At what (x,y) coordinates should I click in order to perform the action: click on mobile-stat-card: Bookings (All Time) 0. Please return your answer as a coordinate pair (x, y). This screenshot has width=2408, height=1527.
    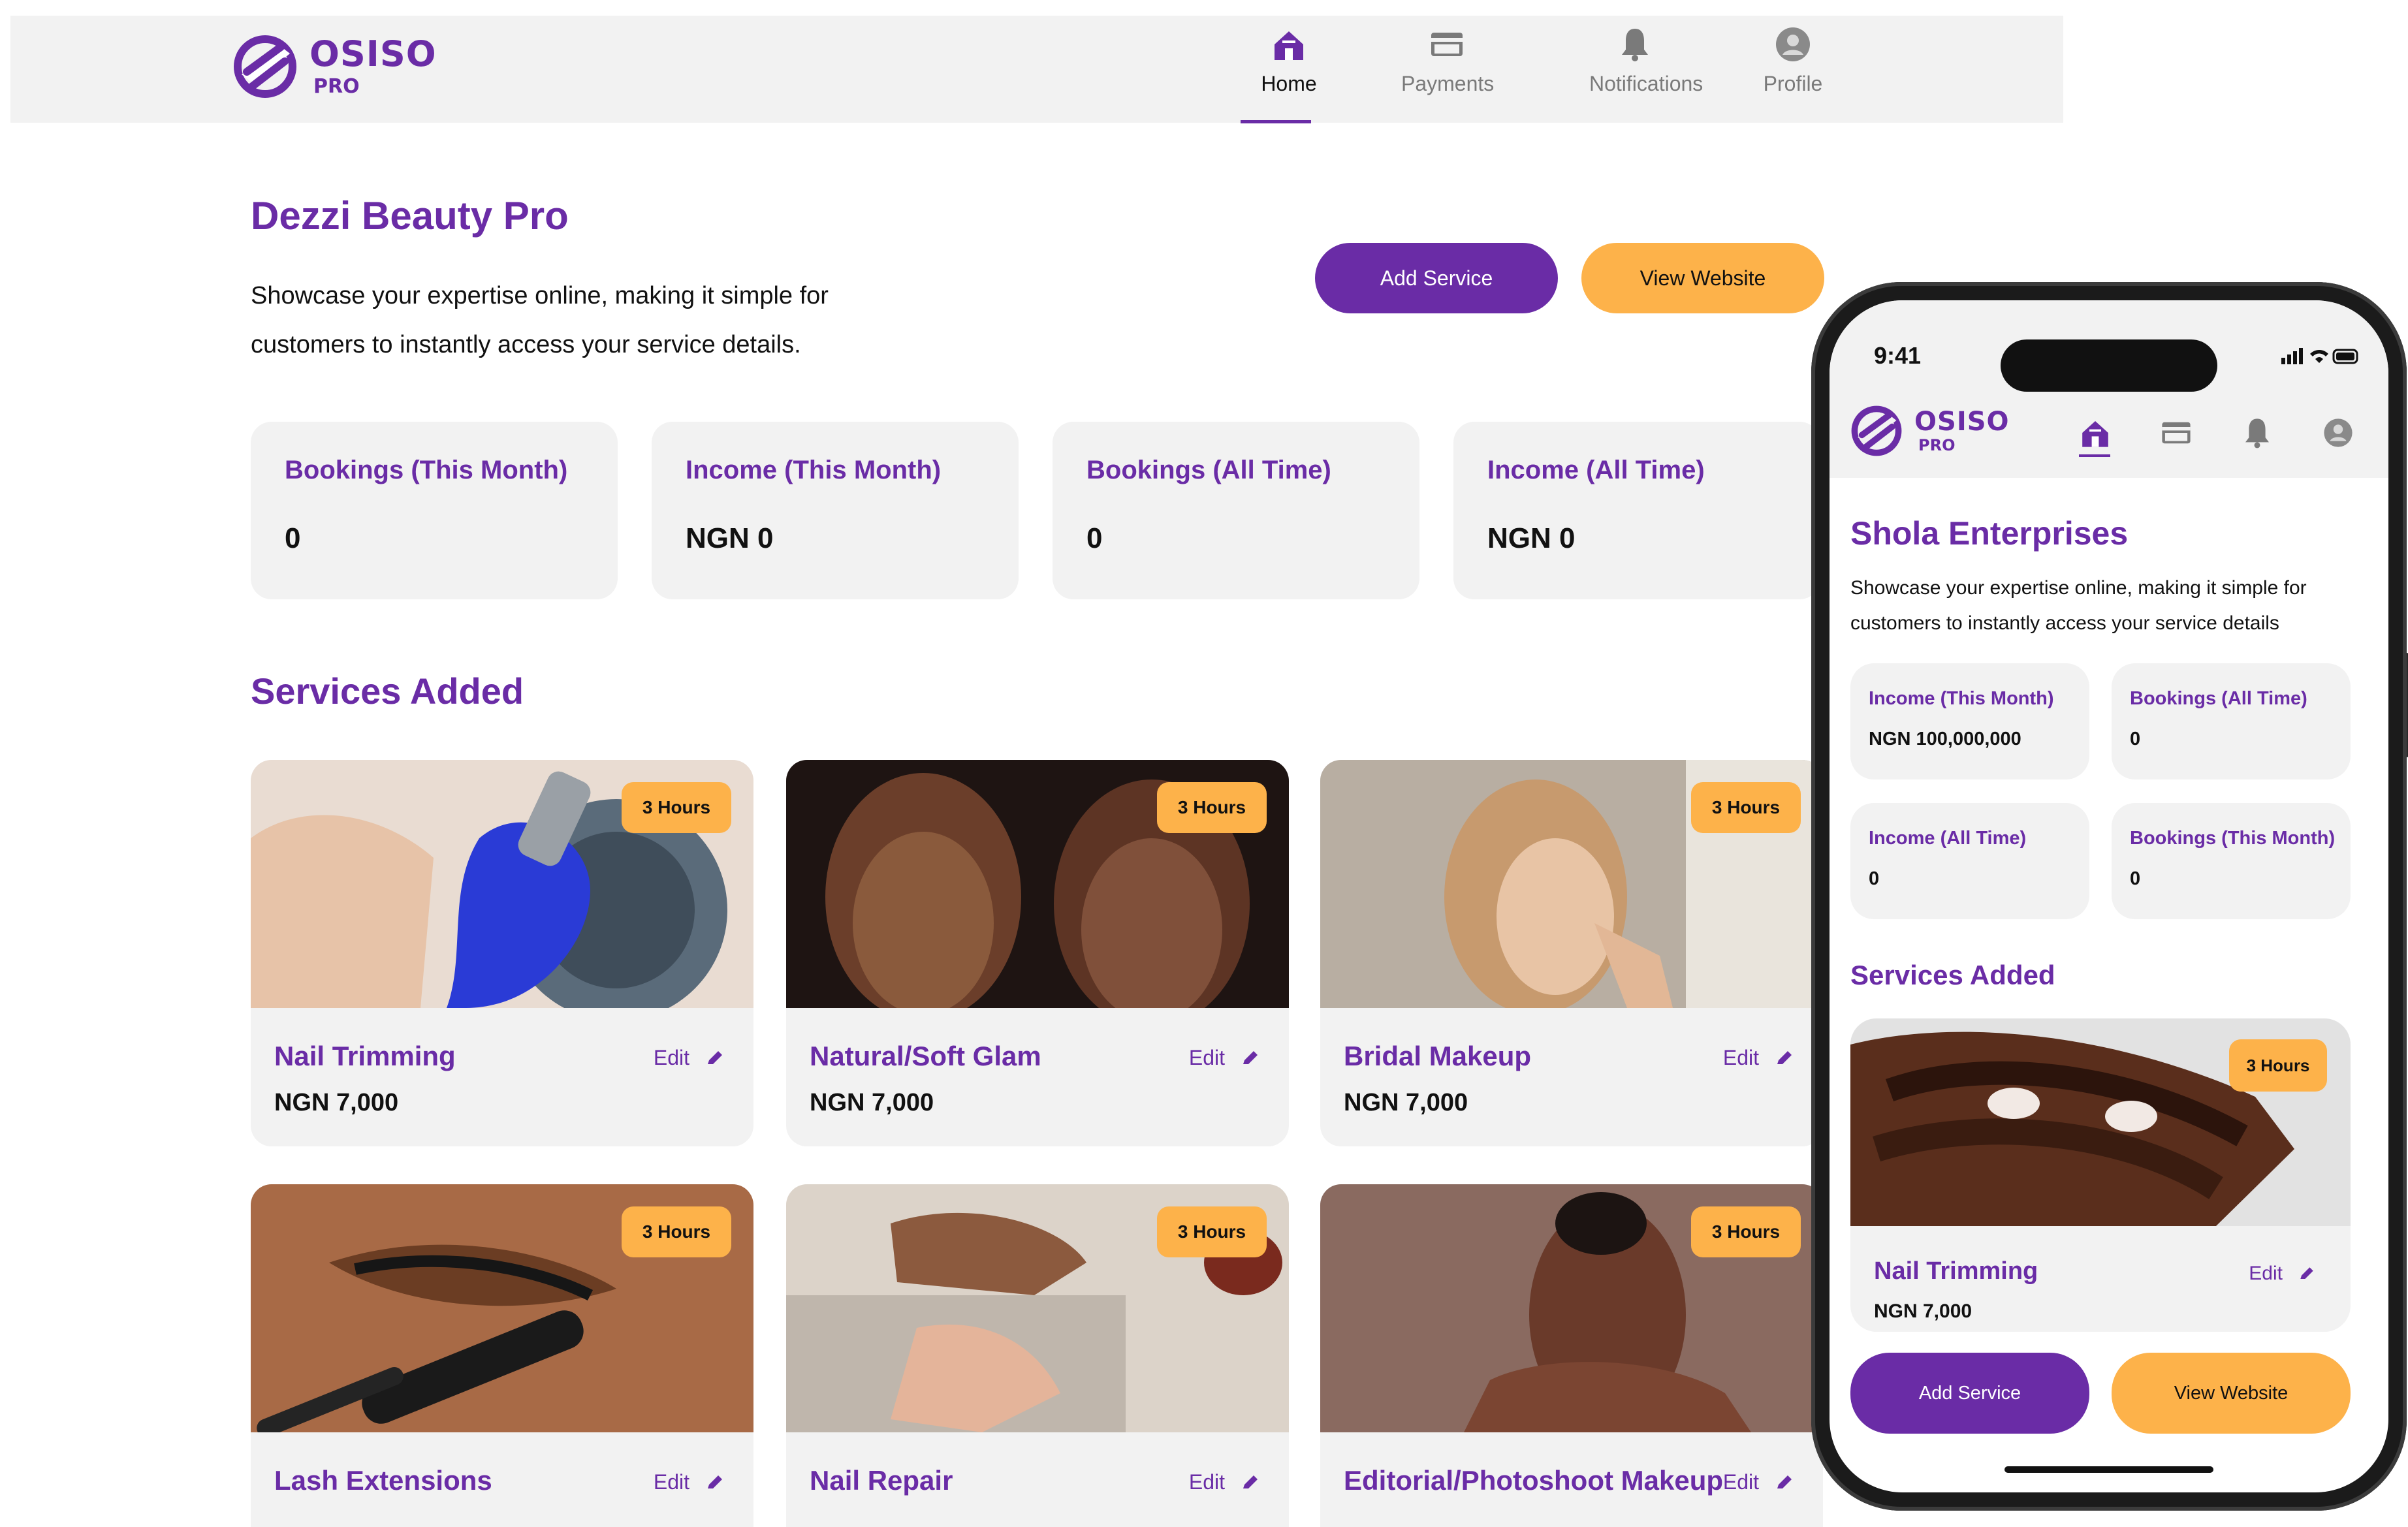
    Looking at the image, I should click on (2231, 721).